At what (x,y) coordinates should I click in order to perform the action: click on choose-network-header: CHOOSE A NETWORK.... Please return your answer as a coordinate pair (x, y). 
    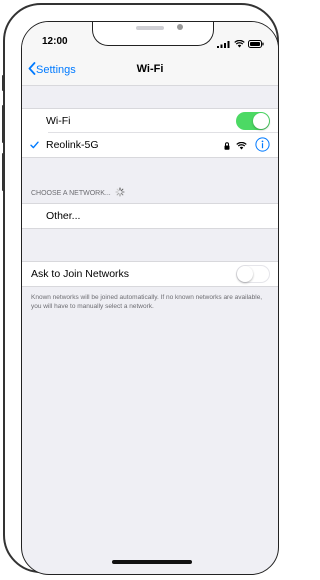
    Looking at the image, I should click on (78, 193).